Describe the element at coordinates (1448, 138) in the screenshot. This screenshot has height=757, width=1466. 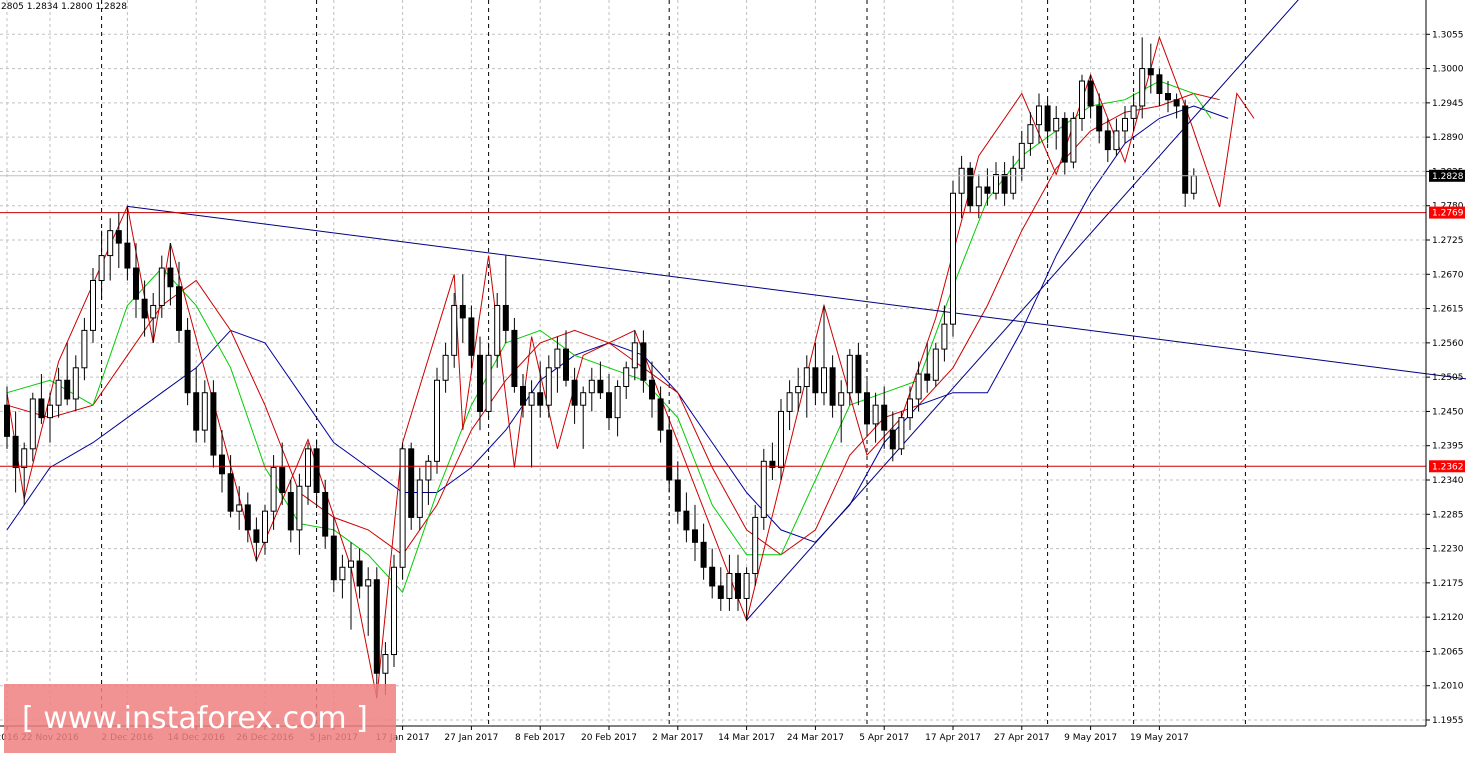
I see `price-tick-label: 1.2890` at that location.